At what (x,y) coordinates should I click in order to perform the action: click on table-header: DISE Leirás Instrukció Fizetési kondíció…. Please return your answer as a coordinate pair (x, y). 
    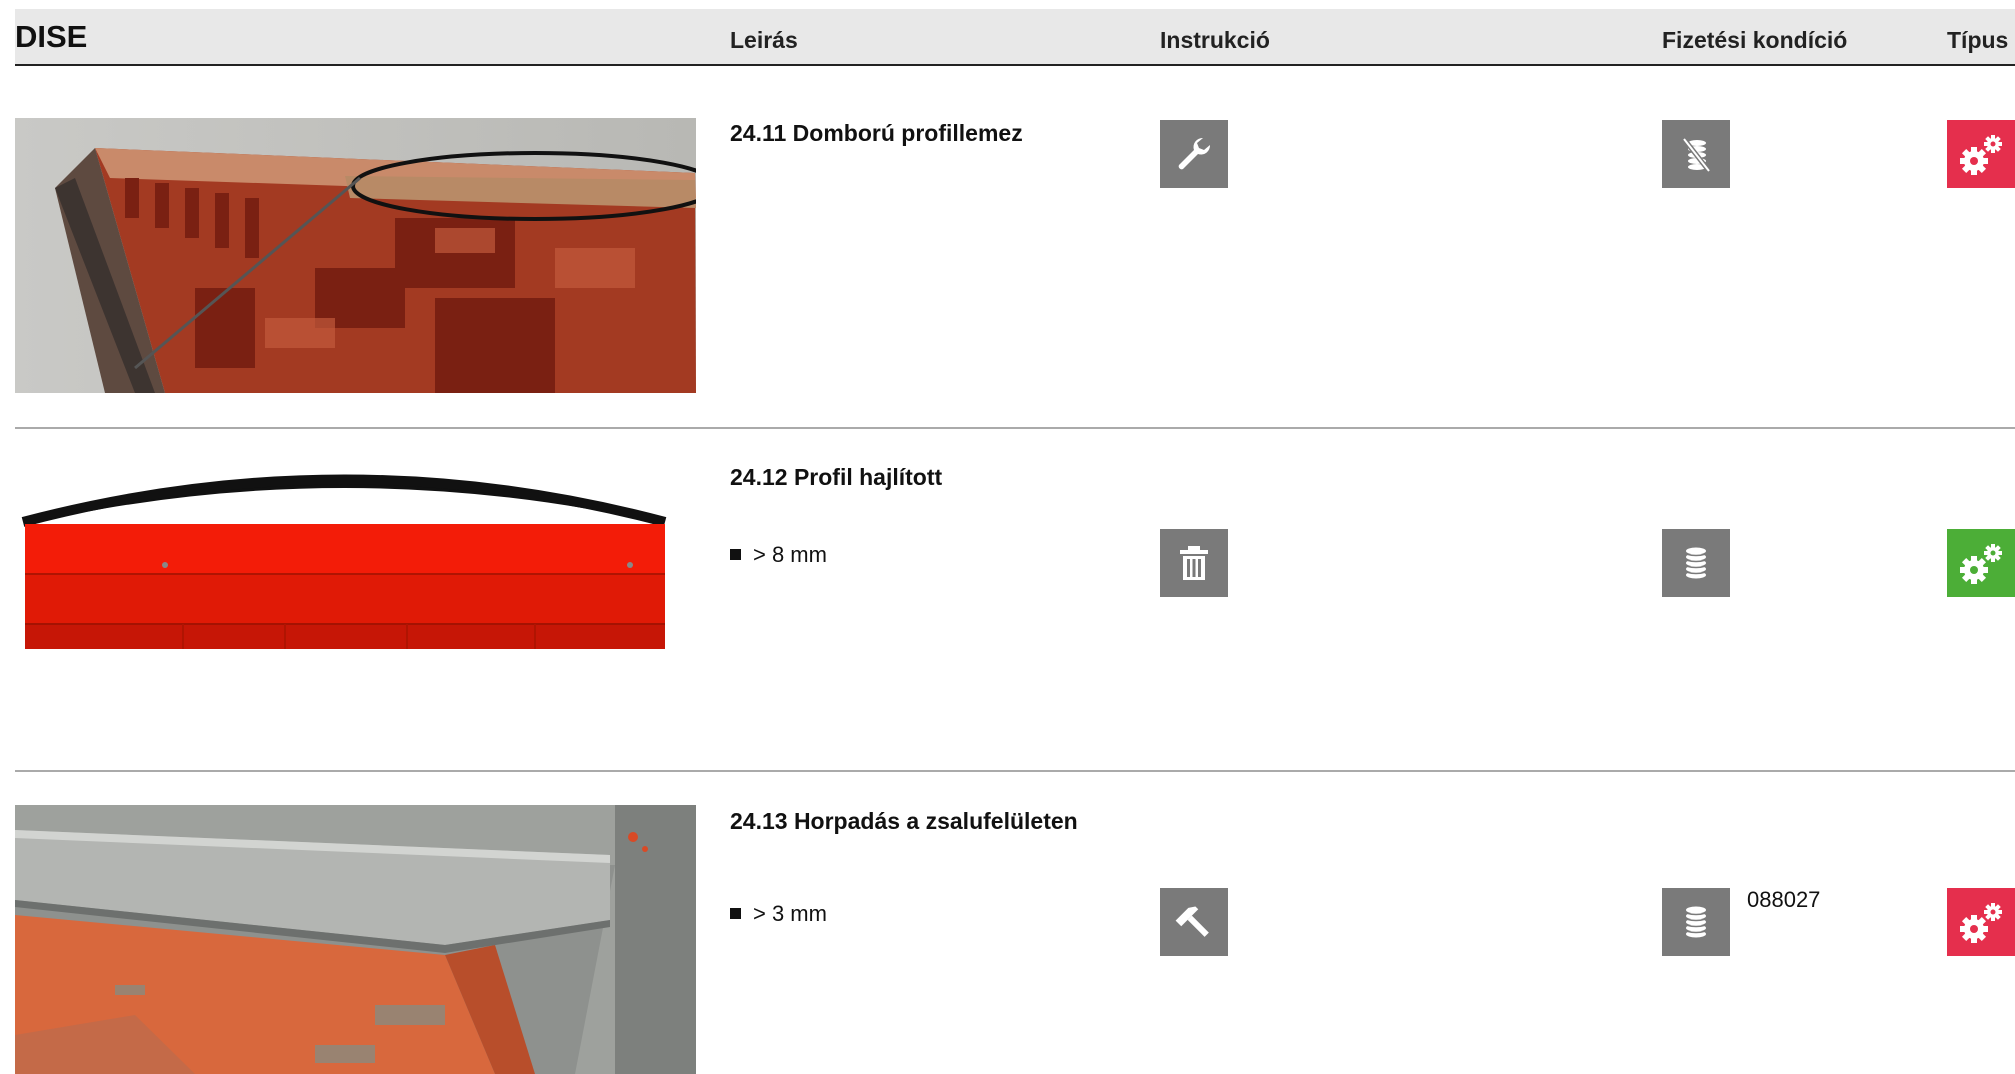
    Looking at the image, I should click on (1015, 37).